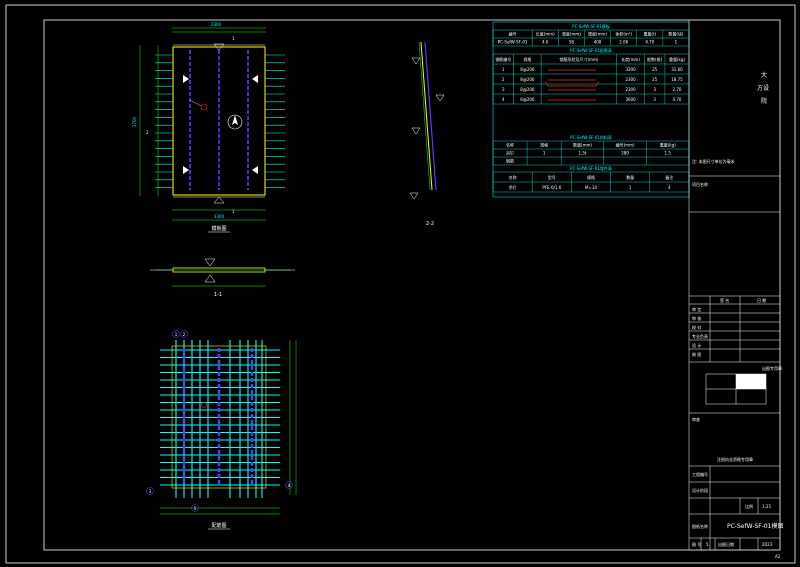 Image resolution: width=800 pixels, height=567 pixels. Describe the element at coordinates (696, 544) in the screenshot. I see `sheet-label: 图 号` at that location.